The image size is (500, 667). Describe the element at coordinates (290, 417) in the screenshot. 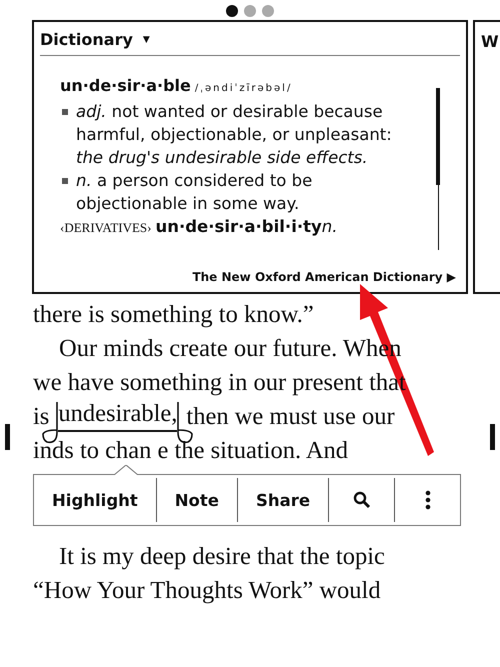

I see `book-text: then we must use our` at that location.